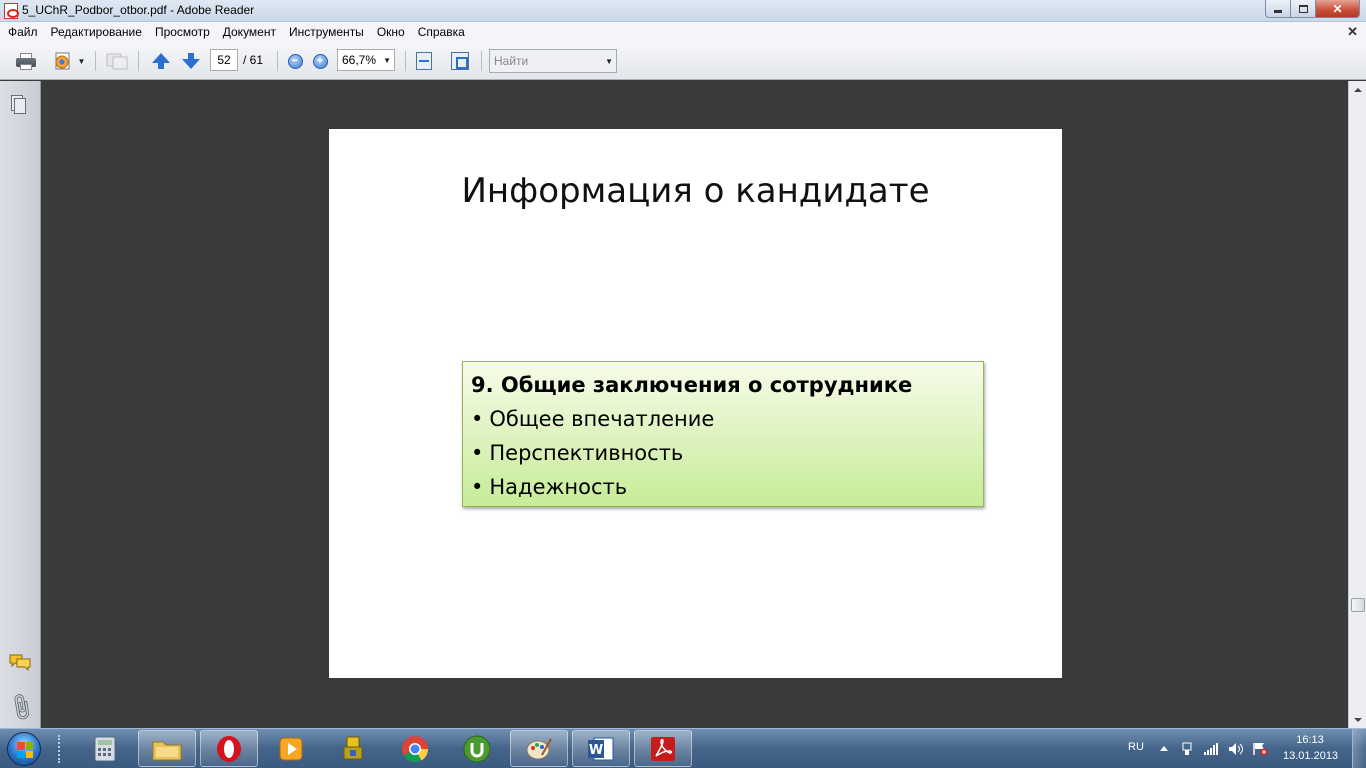 This screenshot has width=1366, height=768. What do you see at coordinates (1136, 747) in the screenshot?
I see `language-indicator: RU` at bounding box center [1136, 747].